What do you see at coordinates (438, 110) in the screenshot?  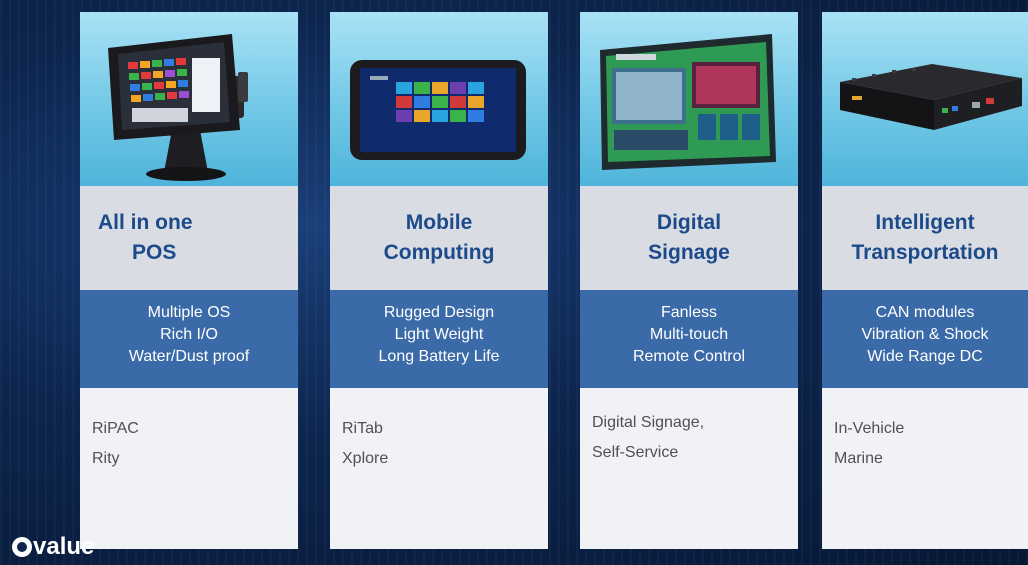 I see `rugged-tablet-icon` at bounding box center [438, 110].